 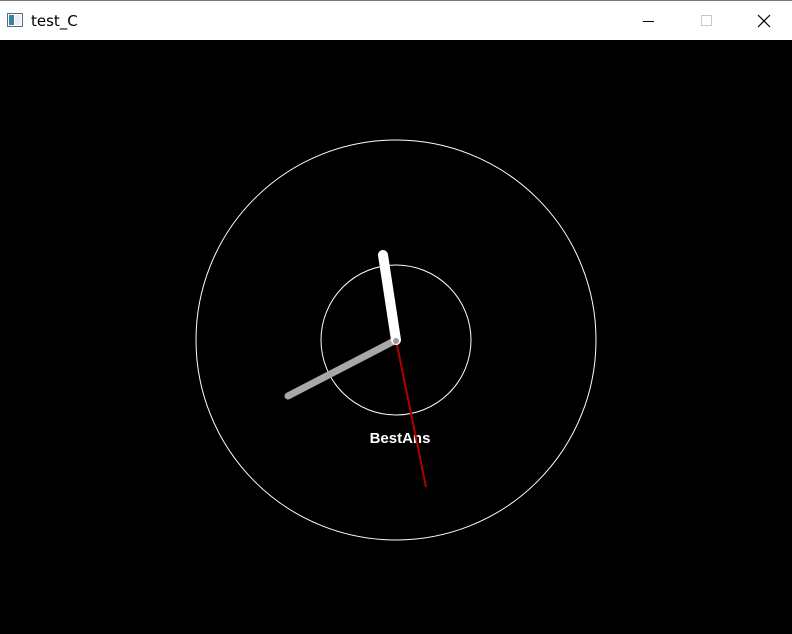 I want to click on minimize-icon, so click(x=648, y=21).